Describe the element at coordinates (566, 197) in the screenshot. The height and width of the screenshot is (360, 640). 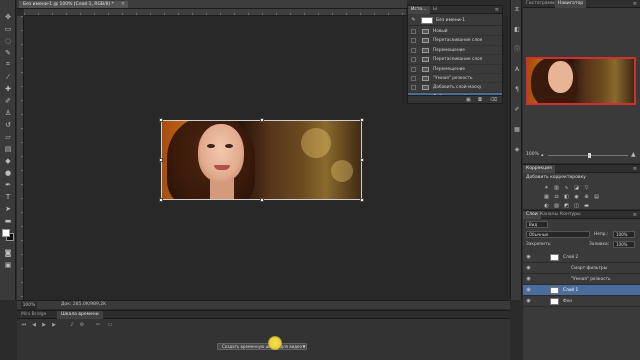
I see `black-white-icon: ◧` at that location.